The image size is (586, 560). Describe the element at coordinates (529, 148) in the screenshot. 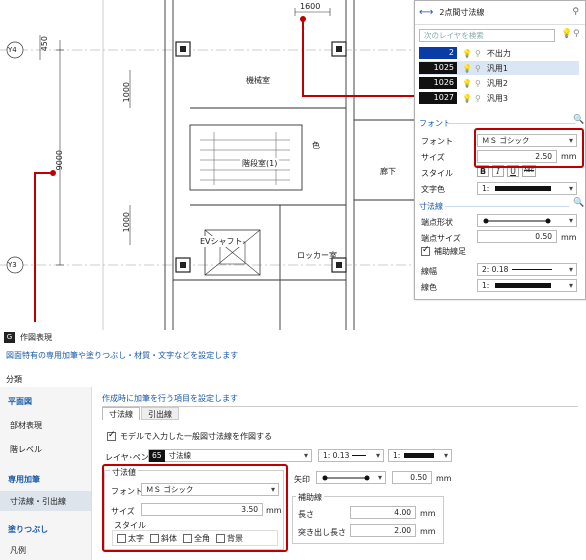

I see `panel-font-highlight` at that location.